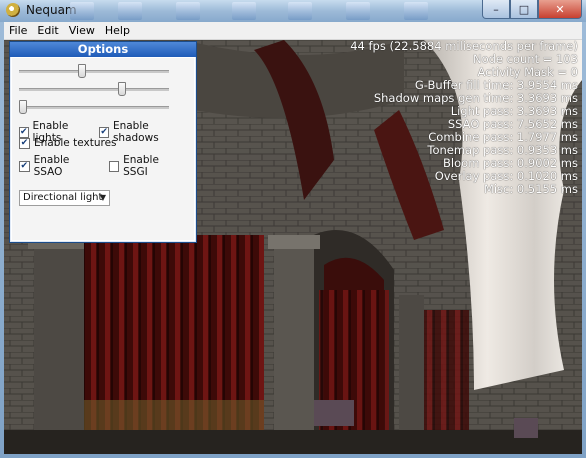 Image resolution: width=586 pixels, height=458 pixels. Describe the element at coordinates (104, 132) in the screenshot. I see `enable-shadows-checkbox: ✔` at that location.